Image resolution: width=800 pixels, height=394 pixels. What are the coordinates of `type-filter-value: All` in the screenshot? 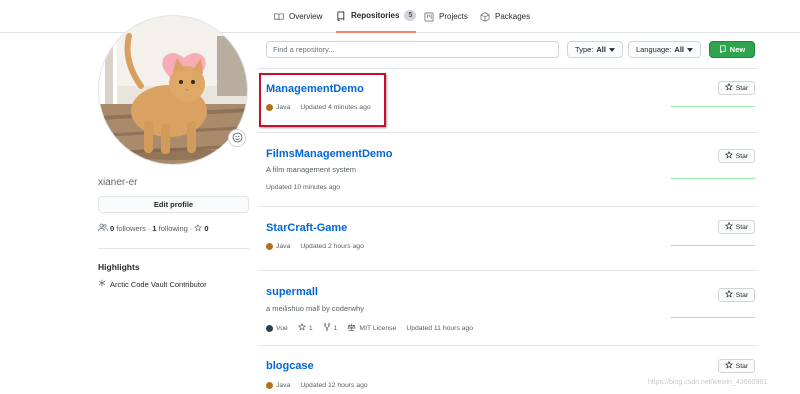 It's located at (601, 49).